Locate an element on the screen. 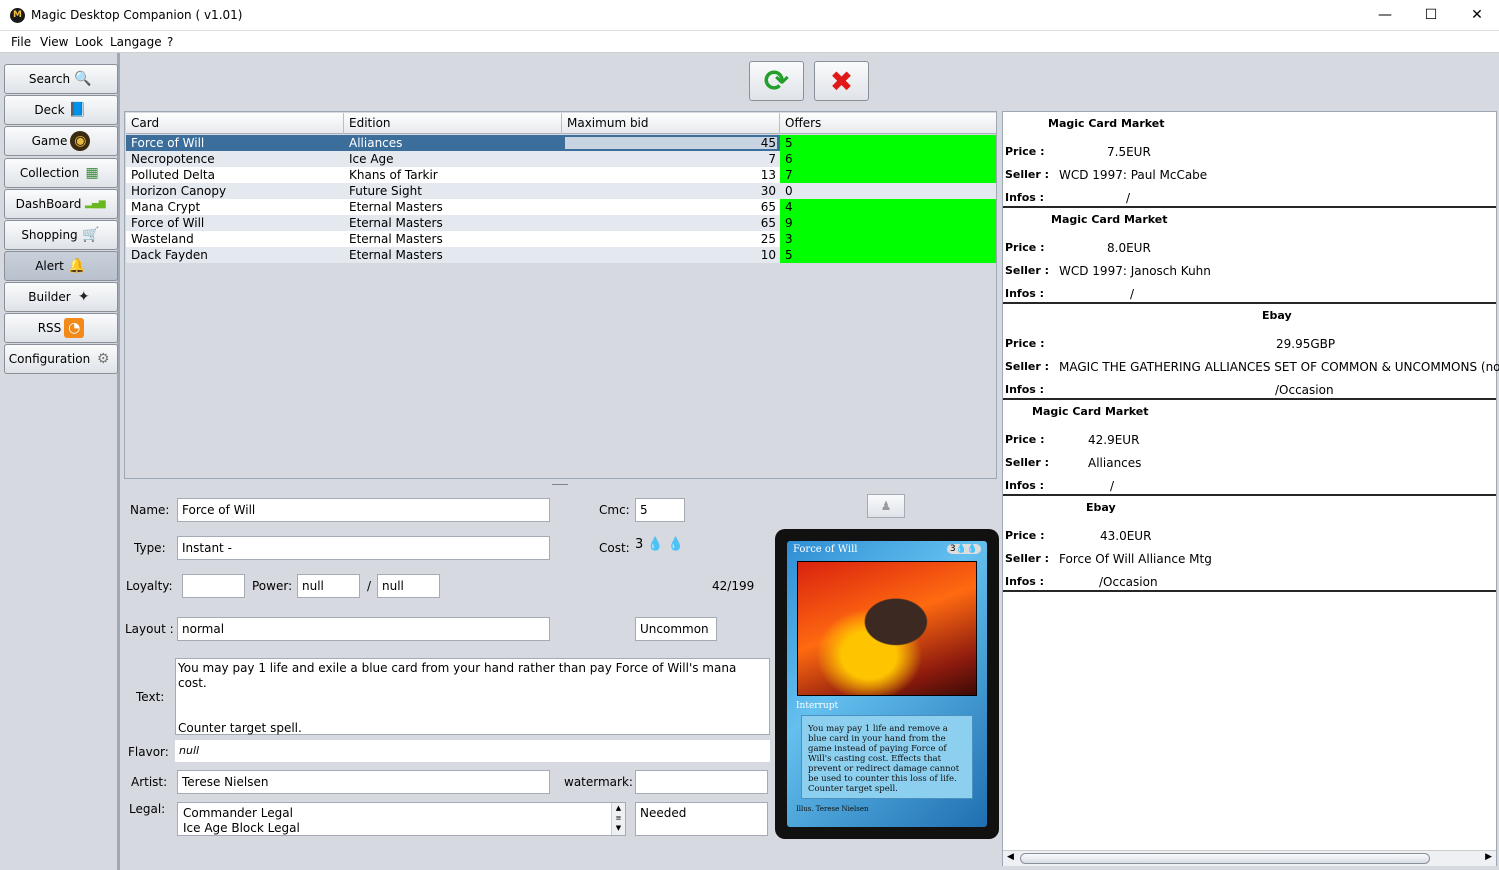  table-row: Mana Crypt Eternal Masters 65 4 is located at coordinates (561, 207).